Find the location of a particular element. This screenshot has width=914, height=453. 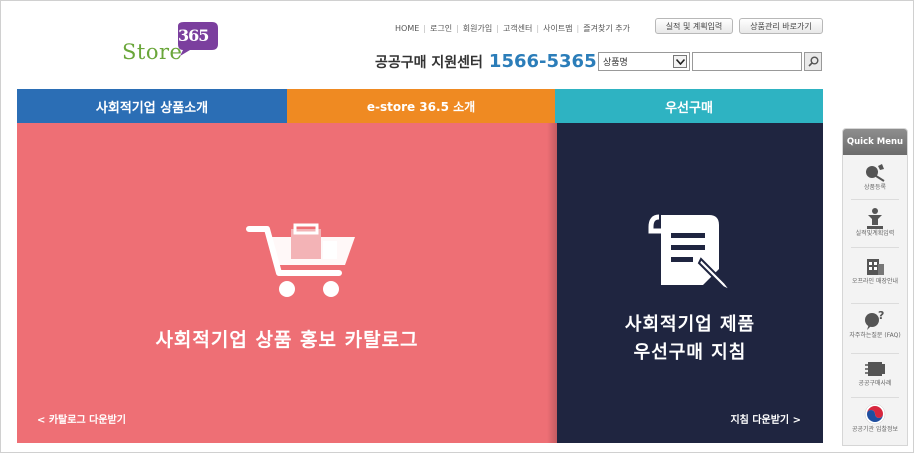

quick-menu-public-bid: 공공기관 입찰정보 is located at coordinates (875, 418).